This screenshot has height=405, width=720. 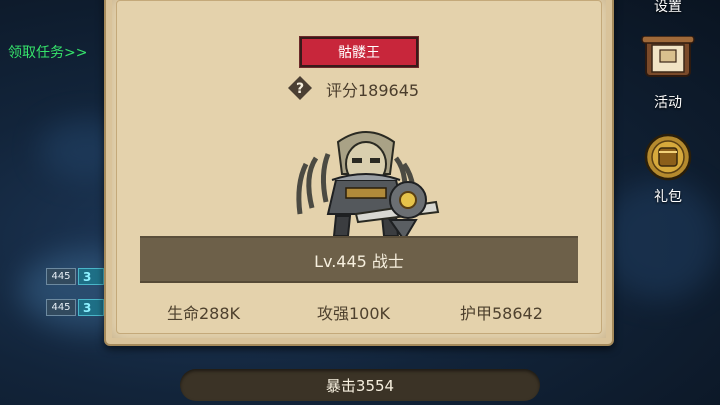 I want to click on attack-stat: 攻强100K, so click(x=354, y=313).